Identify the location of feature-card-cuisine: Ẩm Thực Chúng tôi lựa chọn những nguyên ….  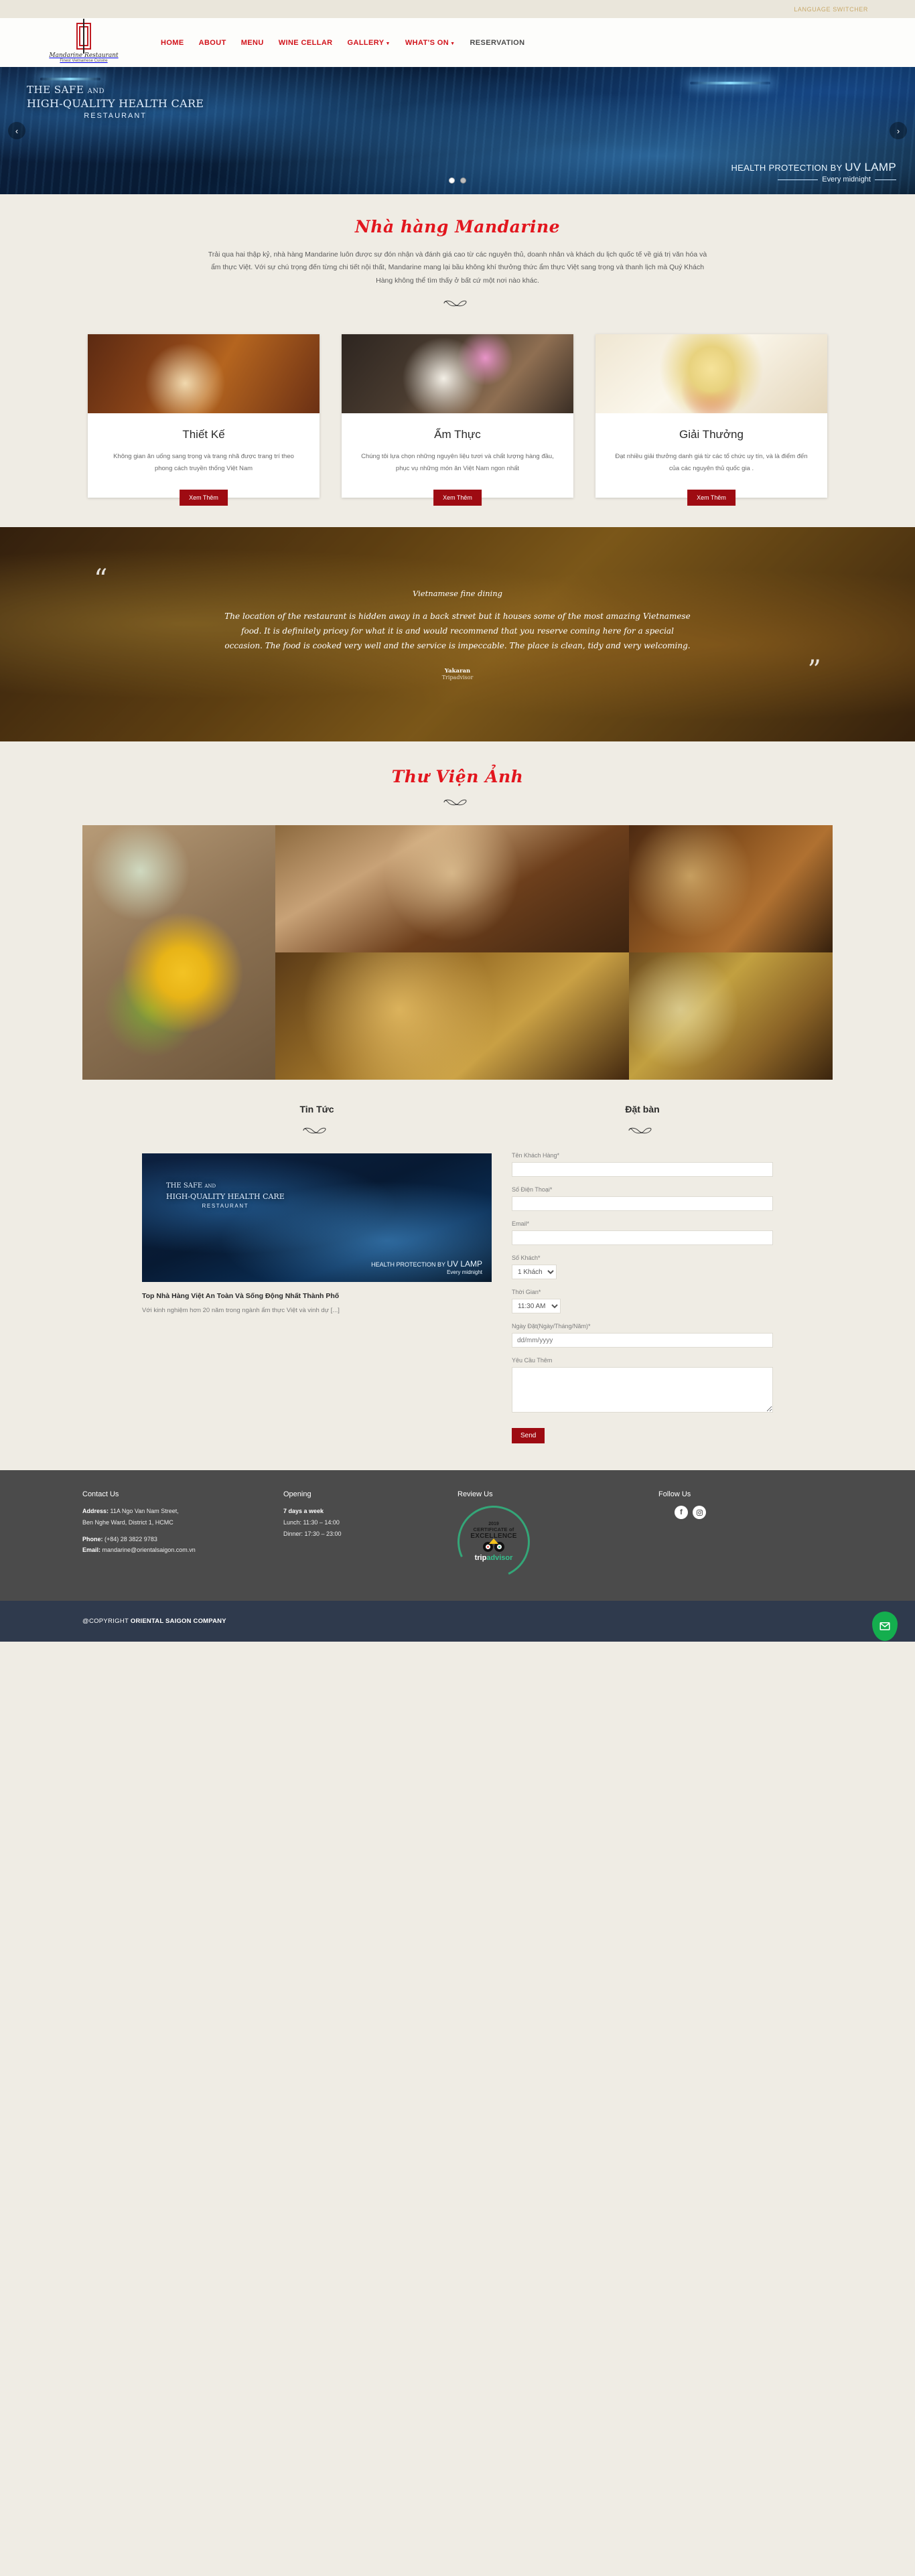
(457, 420).